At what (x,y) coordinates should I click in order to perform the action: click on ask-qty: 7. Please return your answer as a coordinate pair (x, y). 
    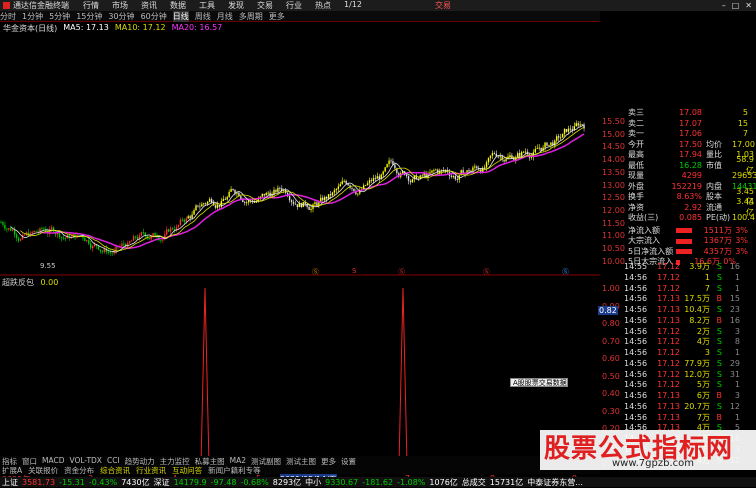
    Looking at the image, I should click on (745, 133).